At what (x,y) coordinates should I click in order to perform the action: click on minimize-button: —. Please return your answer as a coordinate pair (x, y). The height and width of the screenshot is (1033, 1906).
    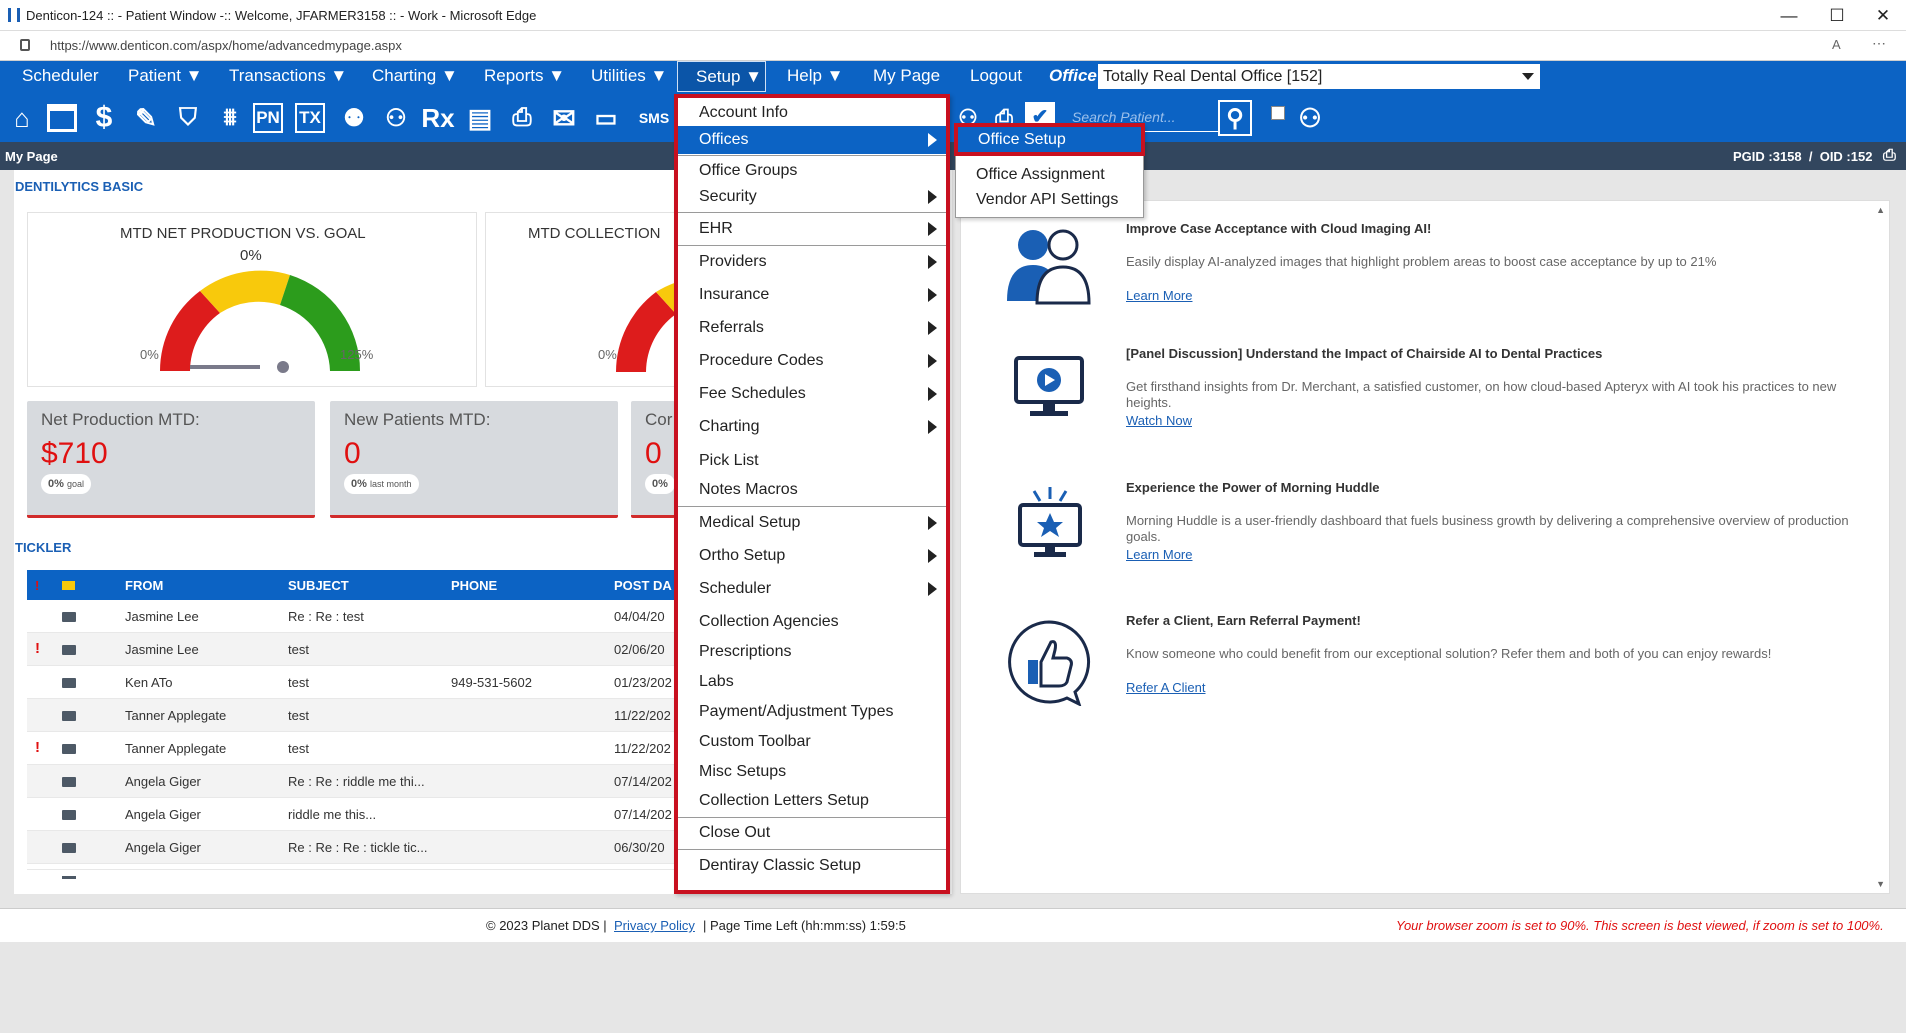
    Looking at the image, I should click on (1789, 15).